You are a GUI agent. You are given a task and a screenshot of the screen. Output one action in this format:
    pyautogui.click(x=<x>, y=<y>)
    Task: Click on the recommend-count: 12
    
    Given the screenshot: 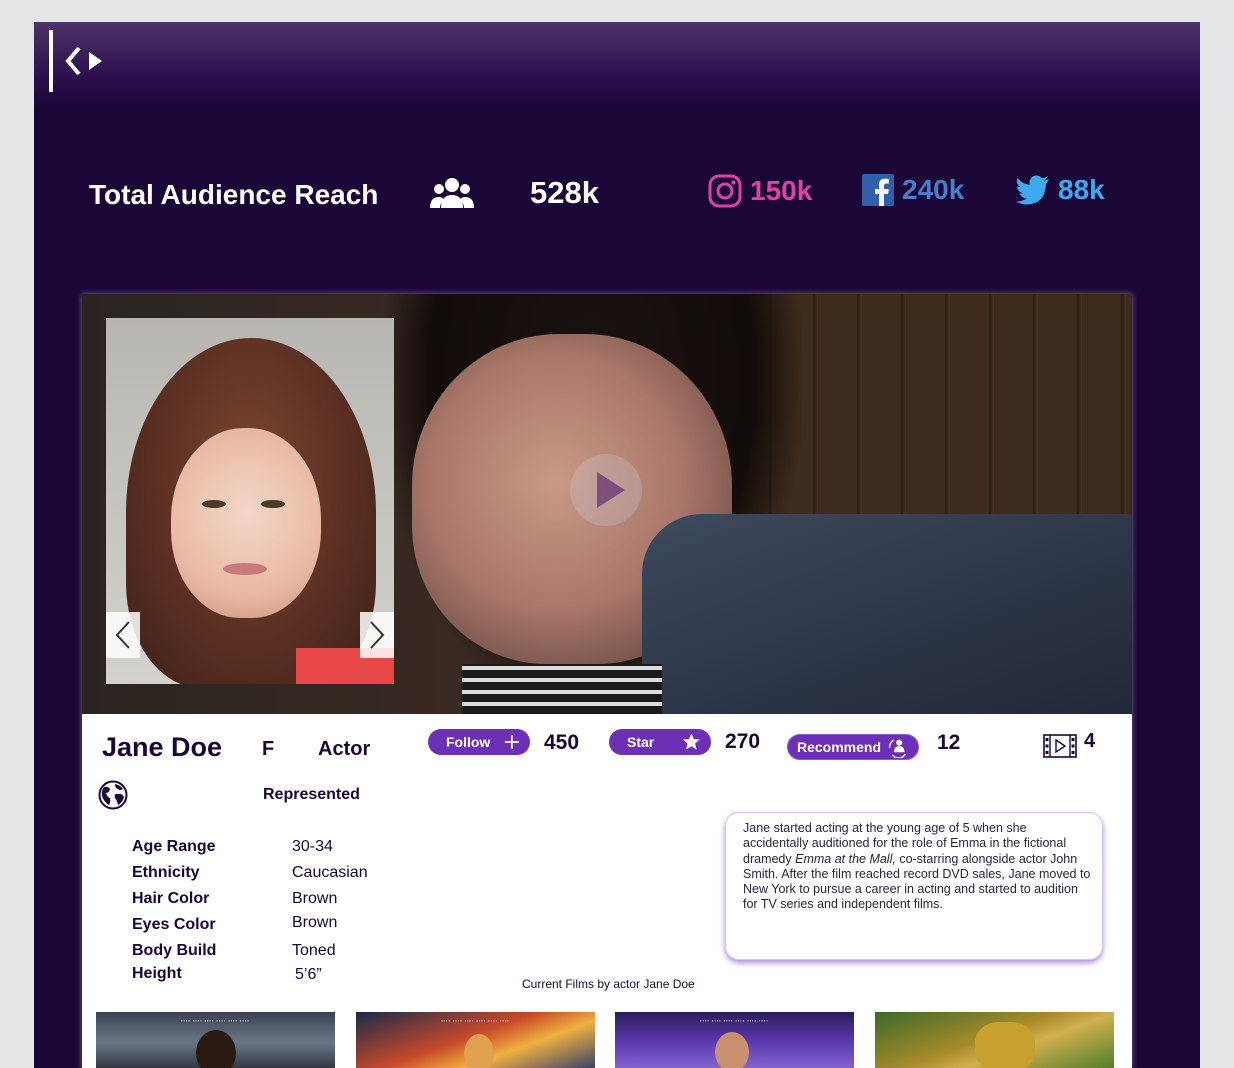 What is the action you would take?
    pyautogui.click(x=949, y=742)
    